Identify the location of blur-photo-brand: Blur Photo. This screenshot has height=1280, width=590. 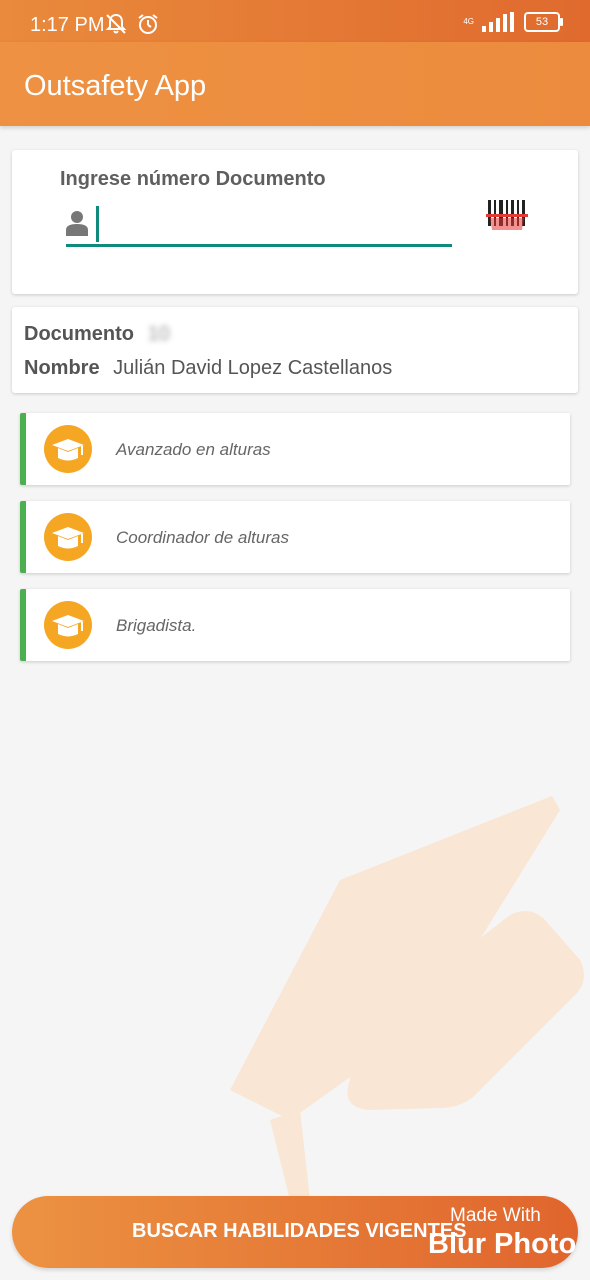
(502, 1244).